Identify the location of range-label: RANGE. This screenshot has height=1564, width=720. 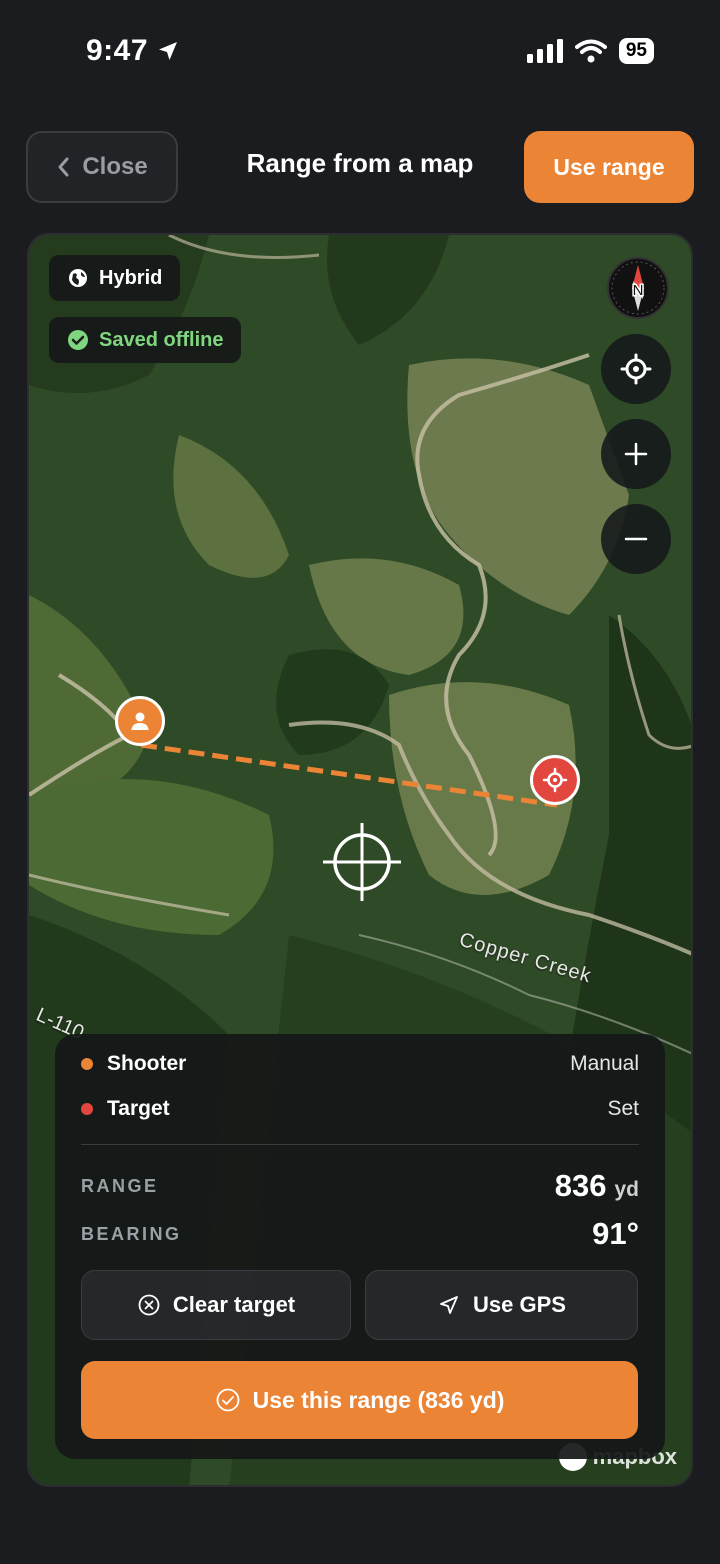
(120, 1185).